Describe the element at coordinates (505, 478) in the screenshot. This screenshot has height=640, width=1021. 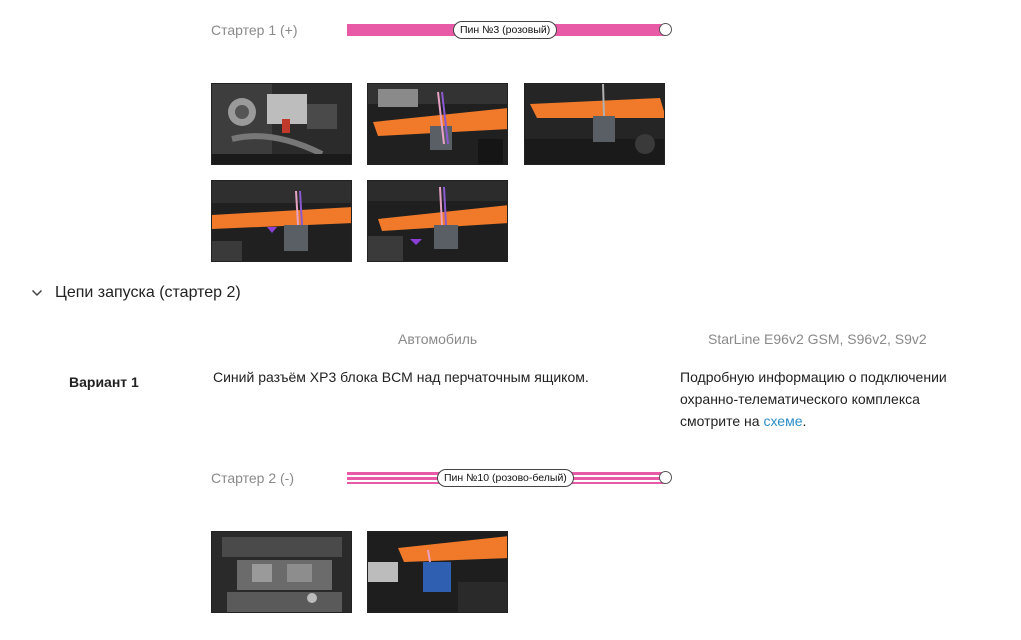
I see `starter2-pin-tag: Пин №10 (розово-белый)` at that location.